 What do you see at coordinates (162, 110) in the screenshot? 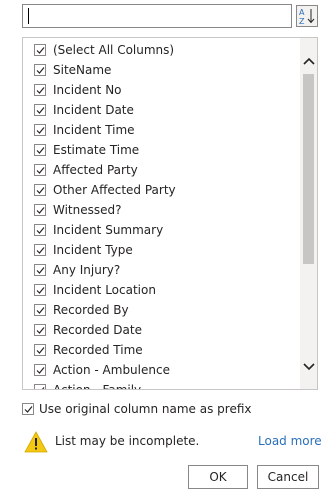
I see `list-item: Incident Date` at bounding box center [162, 110].